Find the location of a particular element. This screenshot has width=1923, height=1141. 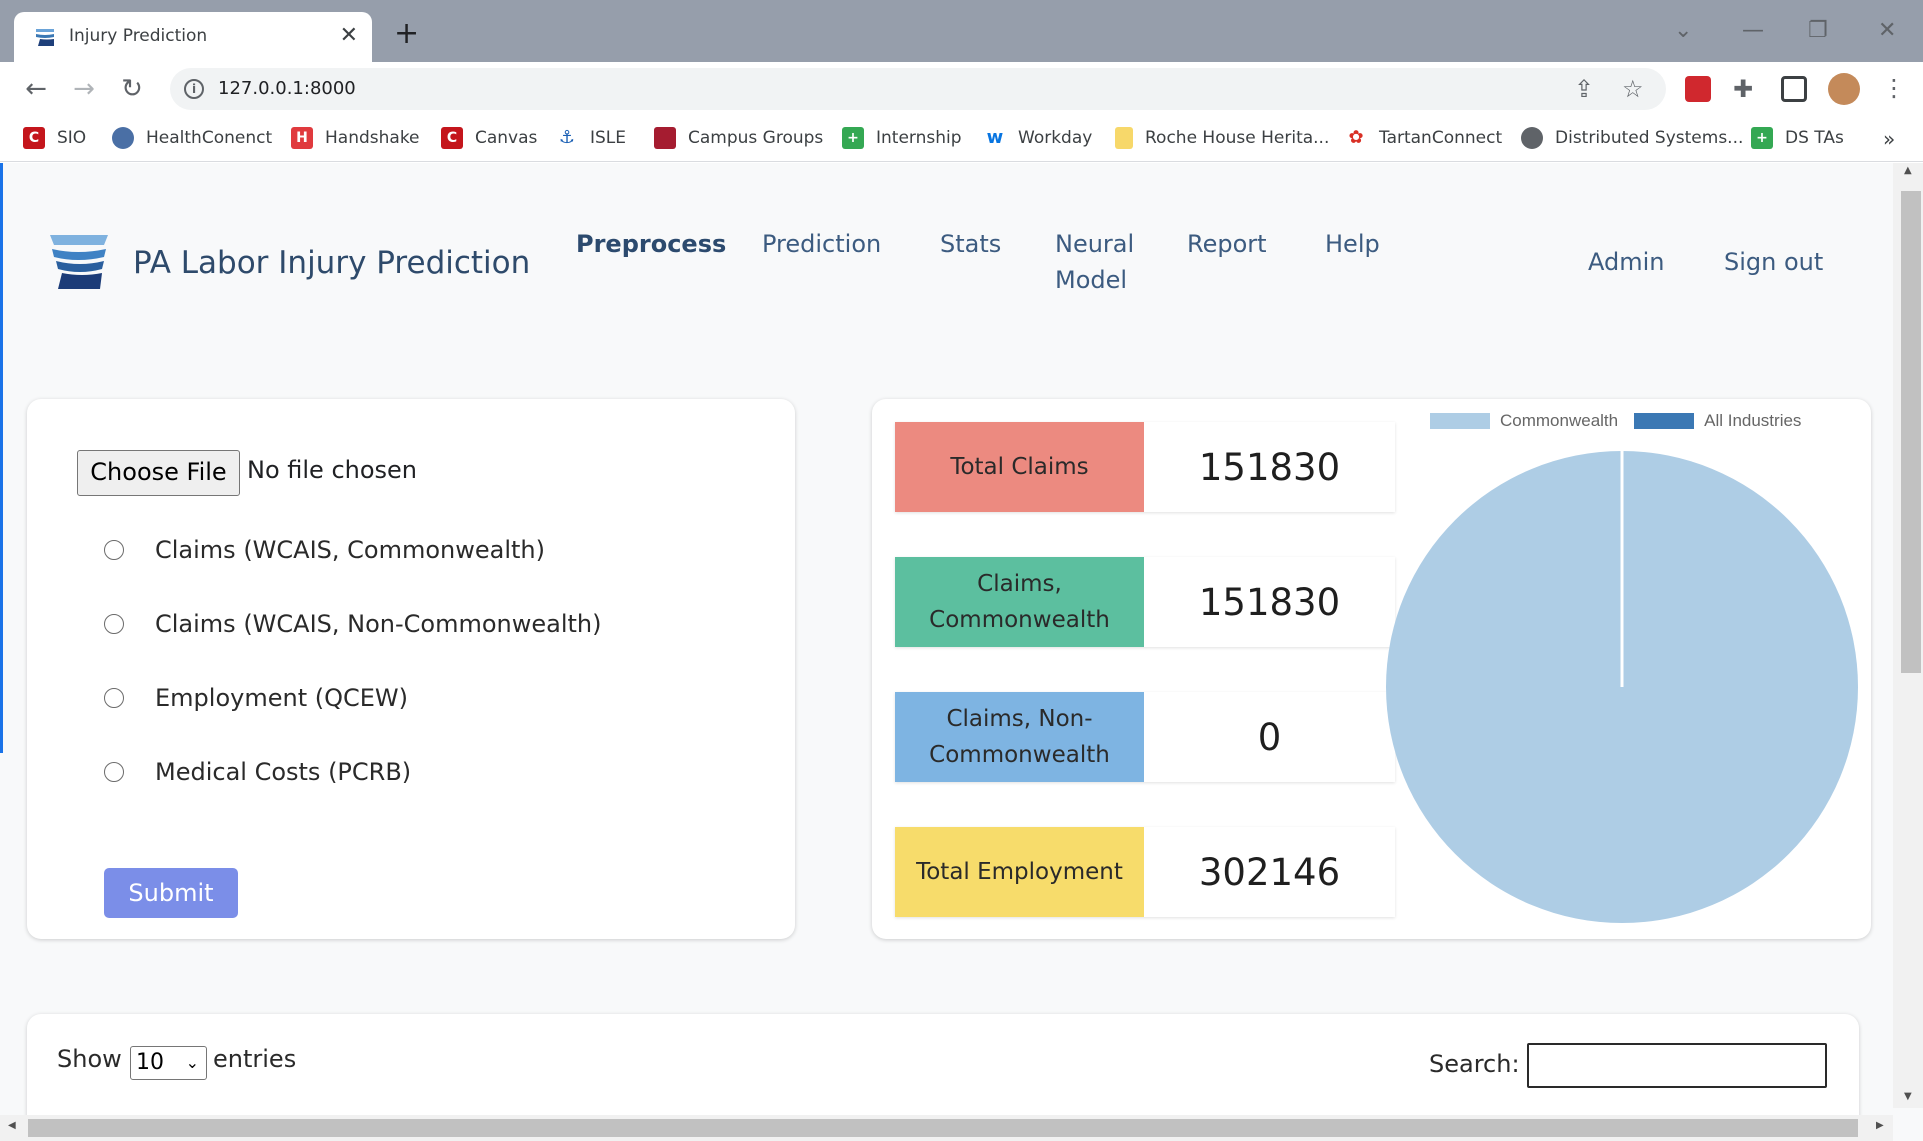

scroll-up-icon: ▲ is located at coordinates (1908, 170).